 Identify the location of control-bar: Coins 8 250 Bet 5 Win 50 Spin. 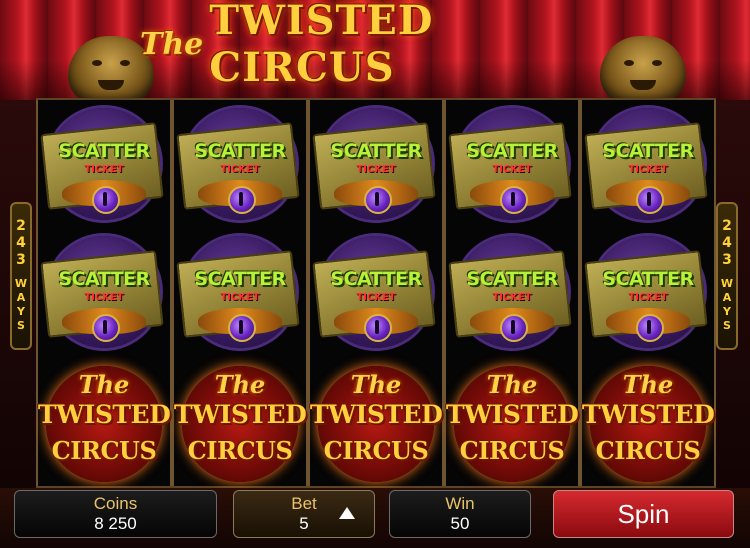
(375, 518).